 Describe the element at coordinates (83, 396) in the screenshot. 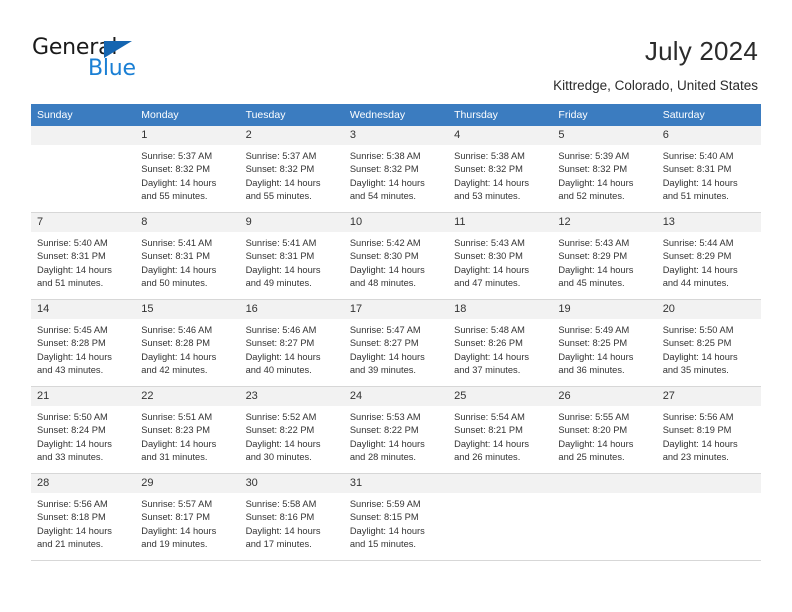

I see `day-number: 21` at that location.